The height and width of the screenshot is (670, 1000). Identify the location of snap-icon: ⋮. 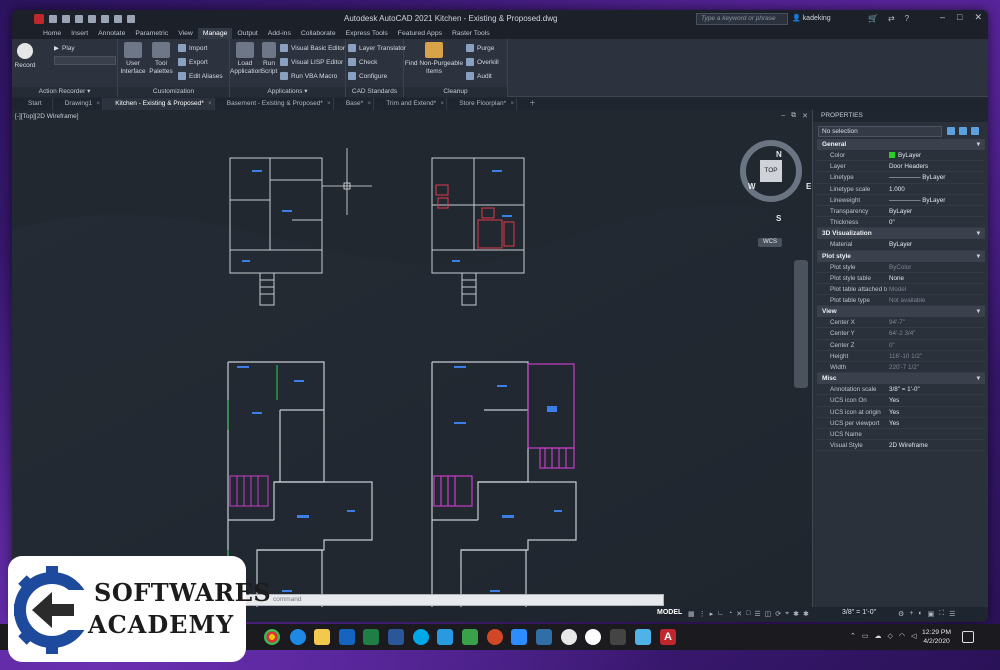
(702, 614).